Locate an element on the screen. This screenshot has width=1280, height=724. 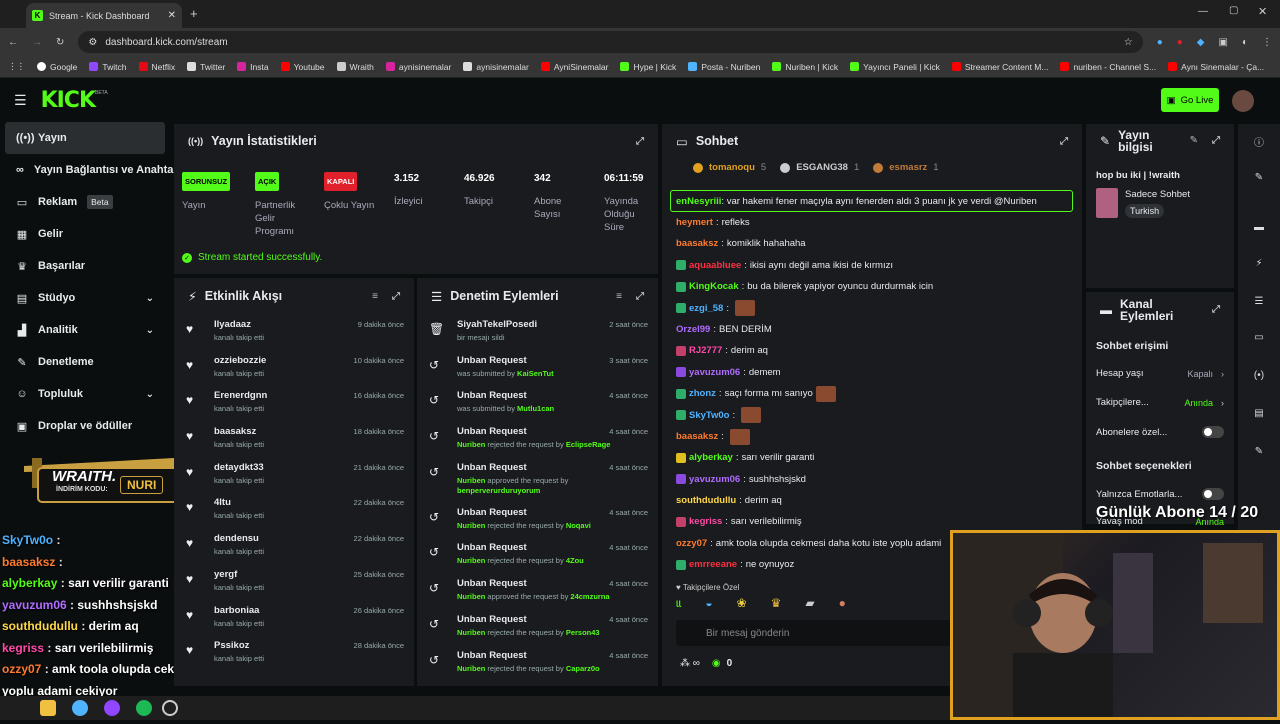
filter-icon: ≡ is located at coordinates (619, 296).